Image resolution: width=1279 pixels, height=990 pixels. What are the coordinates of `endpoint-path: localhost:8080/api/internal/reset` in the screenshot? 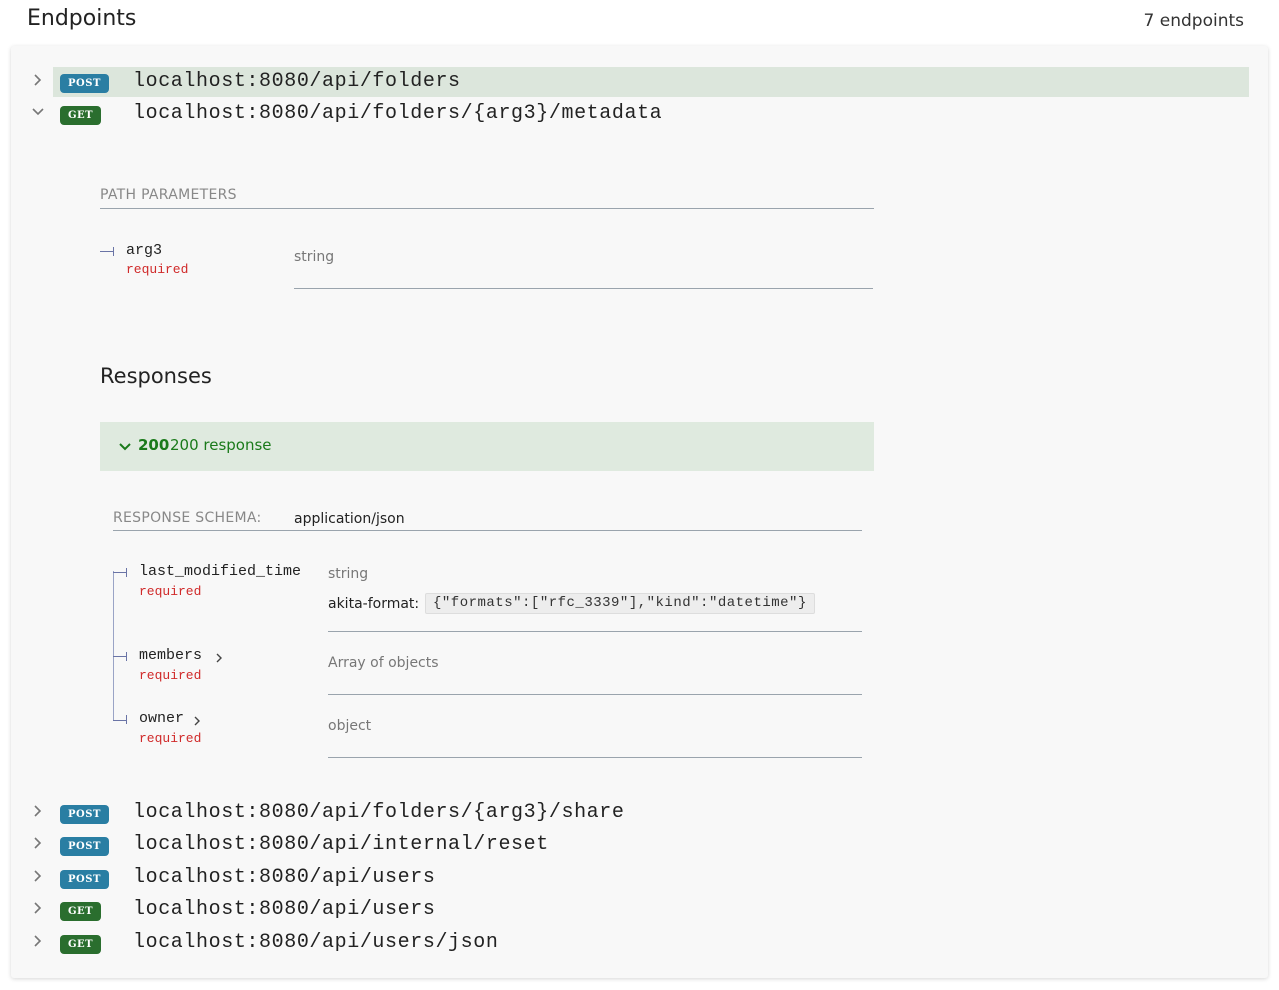 It's located at (341, 844).